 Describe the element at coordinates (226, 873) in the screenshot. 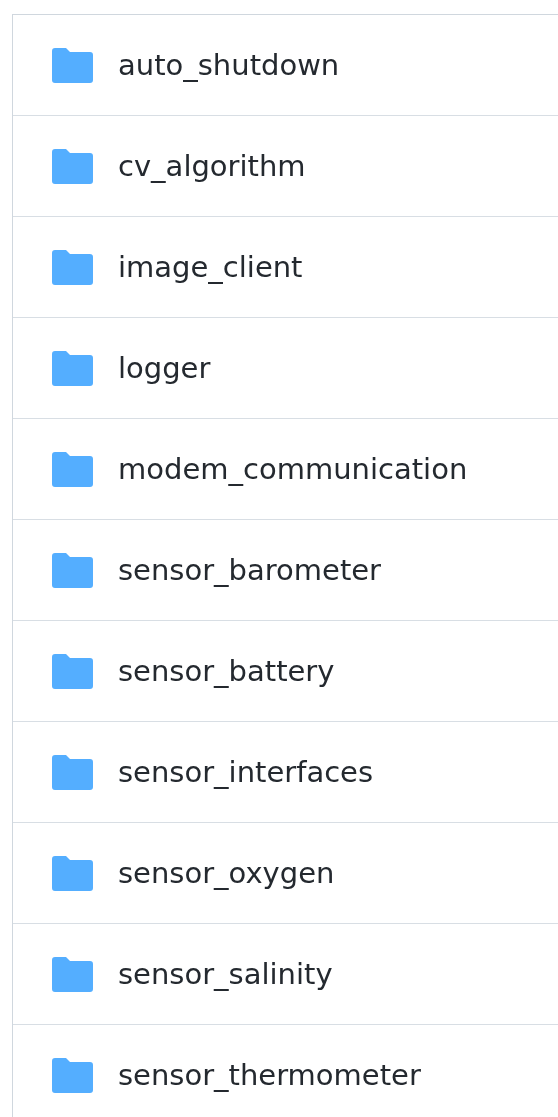

I see `folder-link: sensor_oxygen` at that location.